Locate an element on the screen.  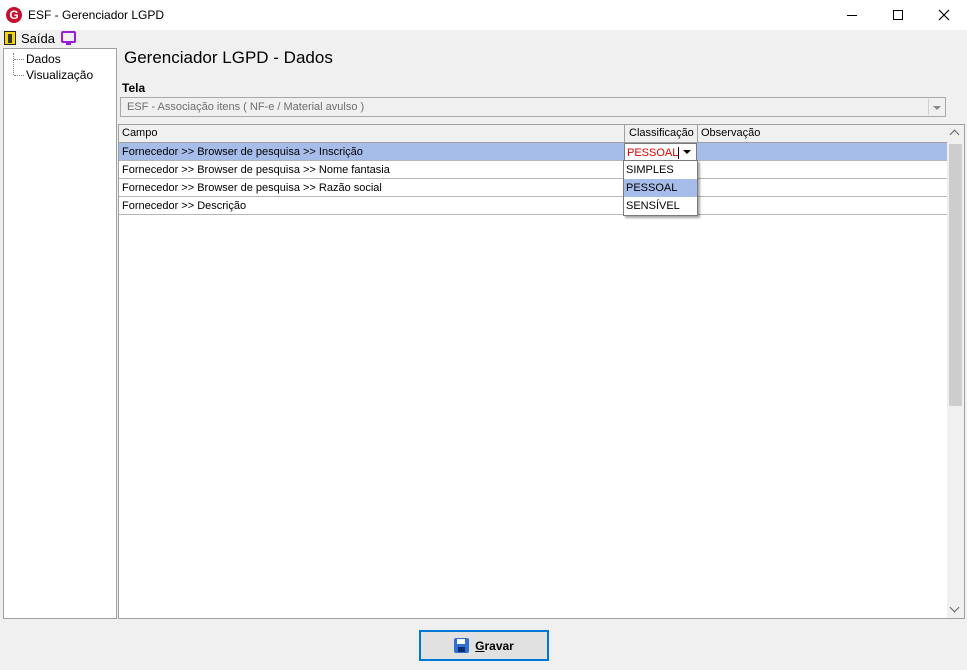
dropdown-option-simples: SIMPLES is located at coordinates (660, 170).